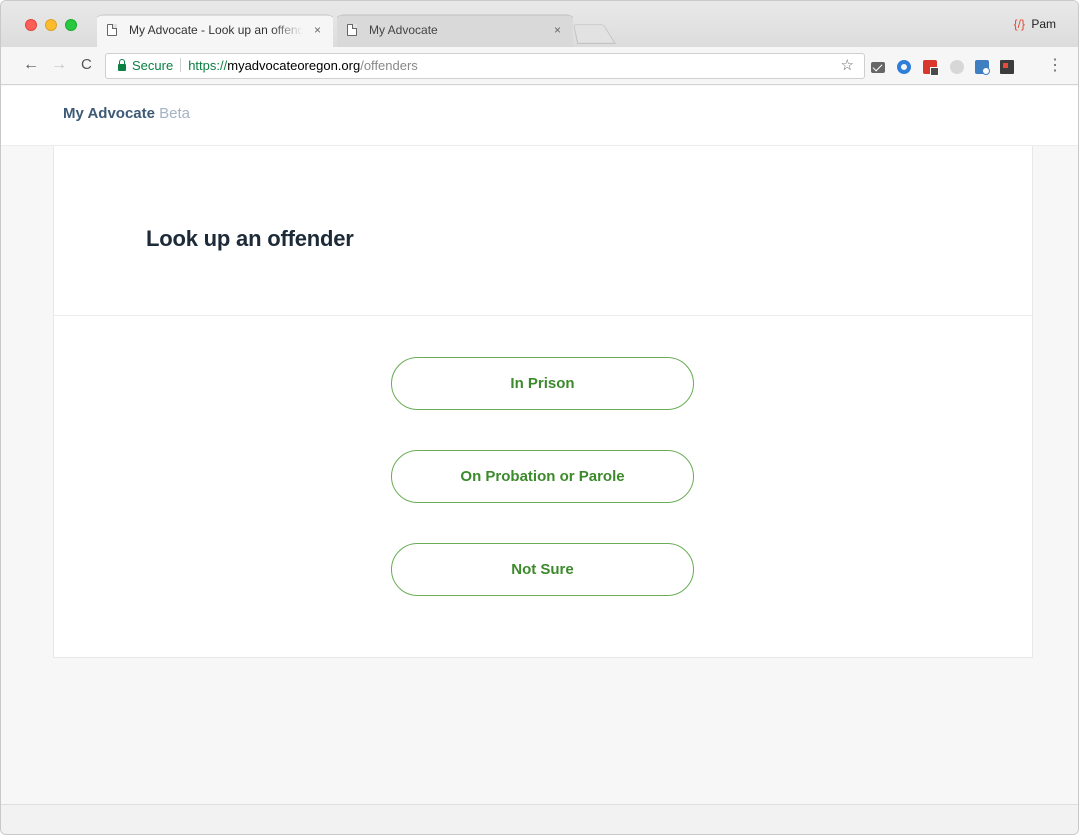  Describe the element at coordinates (1055, 66) in the screenshot. I see `kebab-menu-icon: ⋮` at that location.